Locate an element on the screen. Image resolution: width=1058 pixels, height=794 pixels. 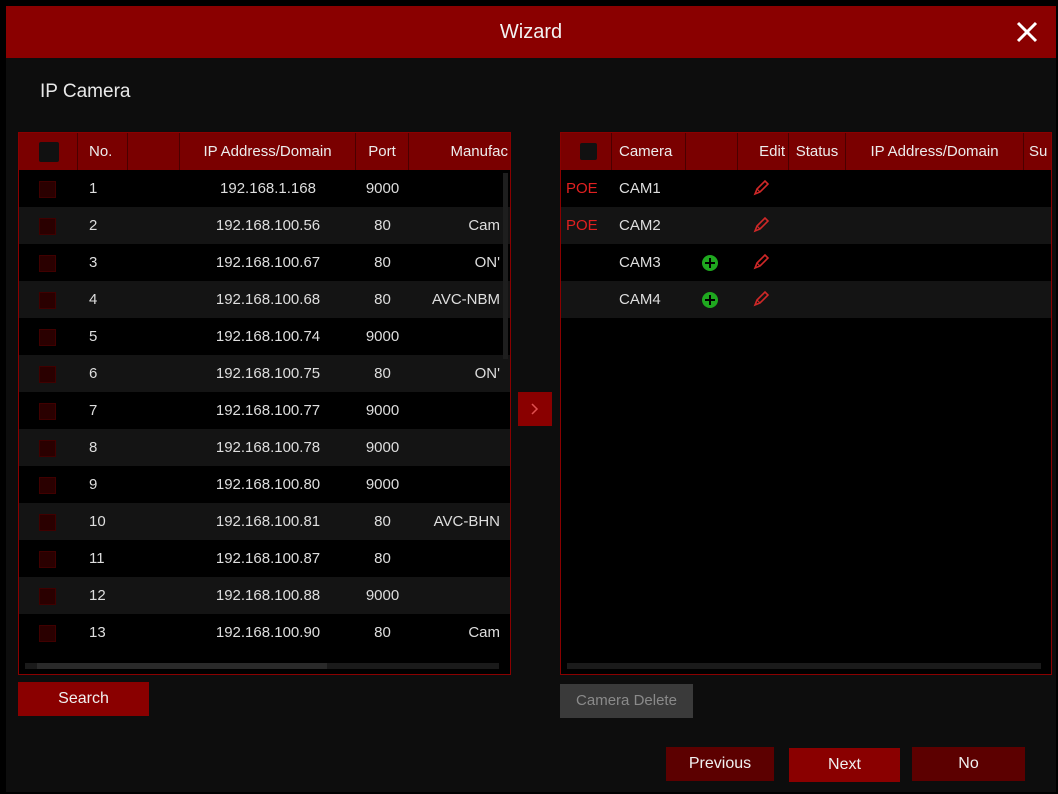
search-button: Search is located at coordinates (83, 699).